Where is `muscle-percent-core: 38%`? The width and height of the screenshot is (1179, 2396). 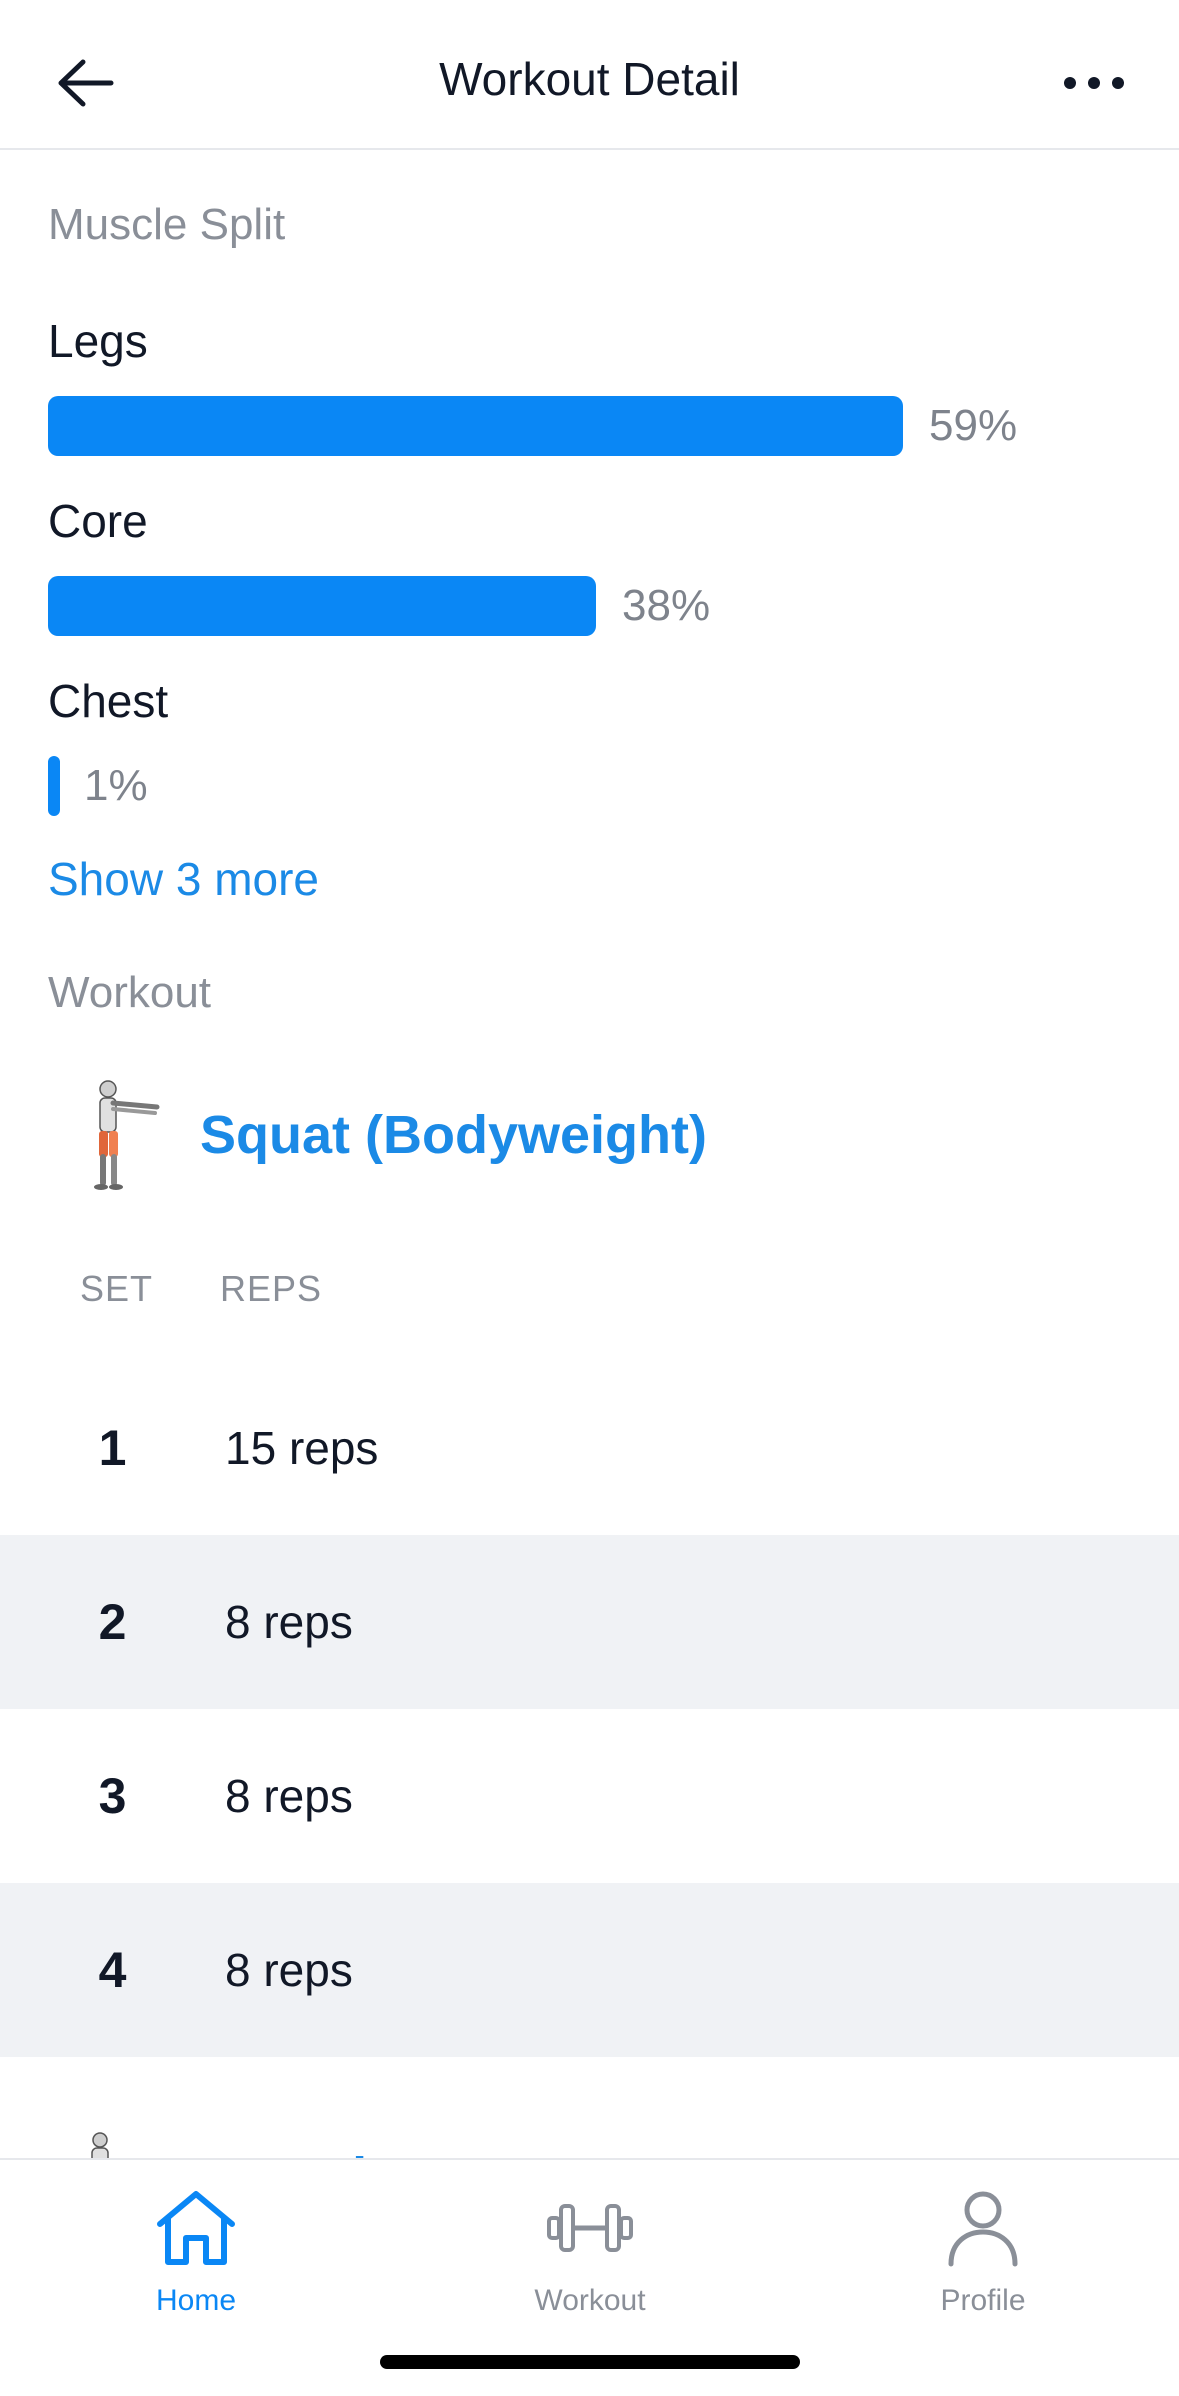 muscle-percent-core: 38% is located at coordinates (666, 605).